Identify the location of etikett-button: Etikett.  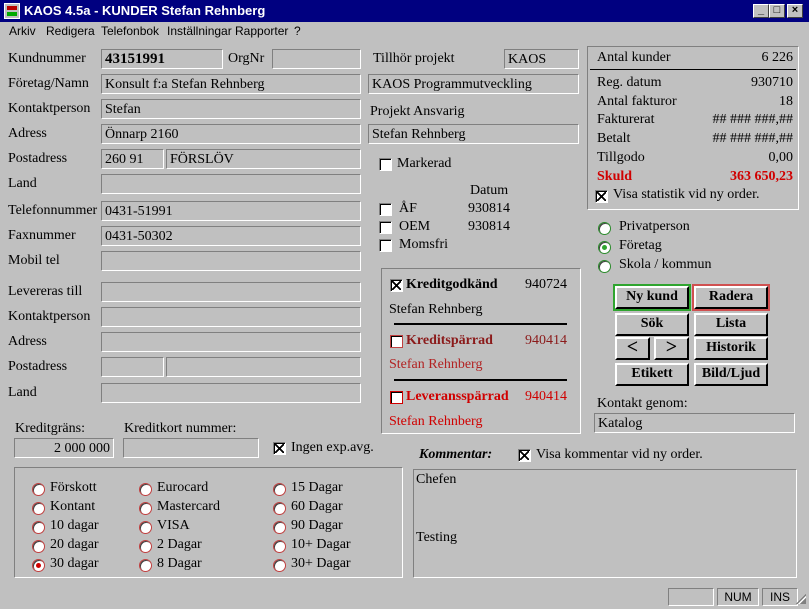
(652, 374).